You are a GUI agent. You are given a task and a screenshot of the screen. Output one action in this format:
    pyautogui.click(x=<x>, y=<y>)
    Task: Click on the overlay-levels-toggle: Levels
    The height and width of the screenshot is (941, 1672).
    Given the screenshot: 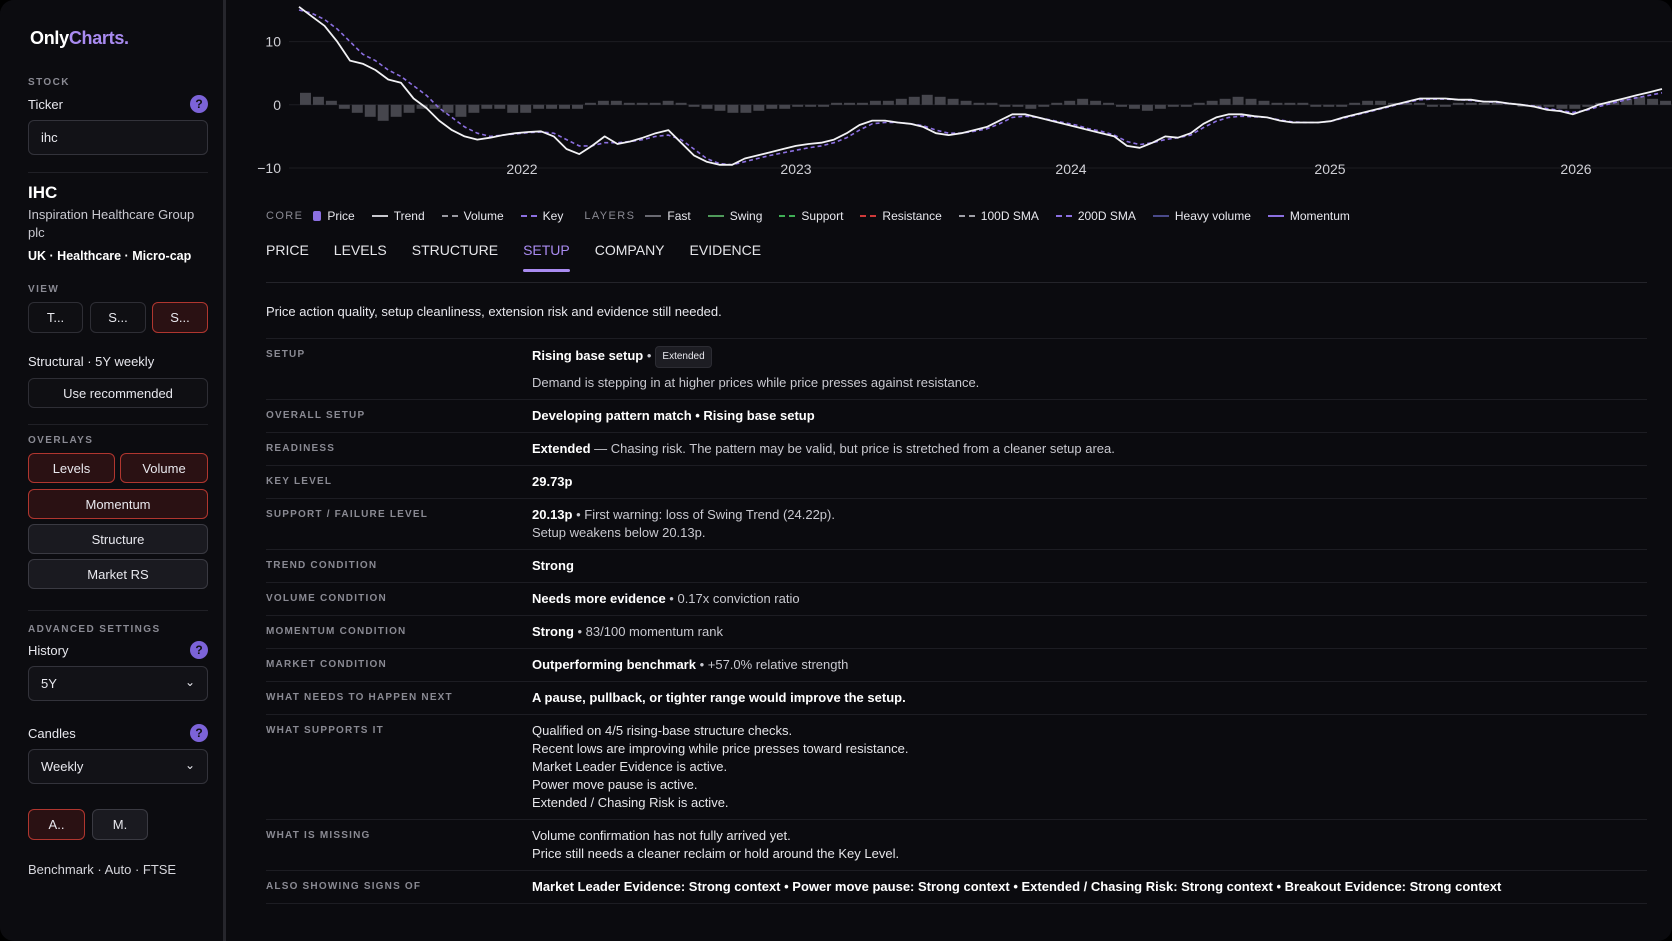 What is the action you would take?
    pyautogui.click(x=71, y=468)
    